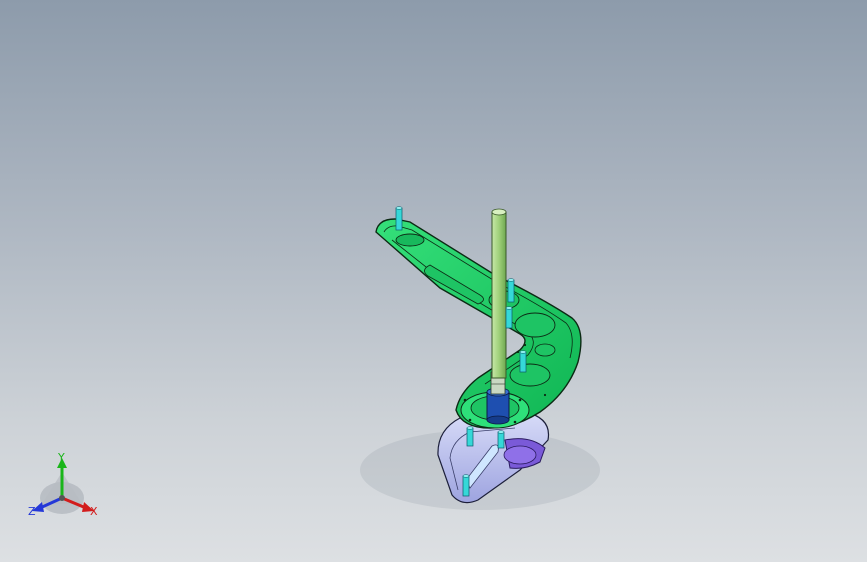 This screenshot has height=562, width=867. I want to click on x-axis-label: X, so click(94, 511).